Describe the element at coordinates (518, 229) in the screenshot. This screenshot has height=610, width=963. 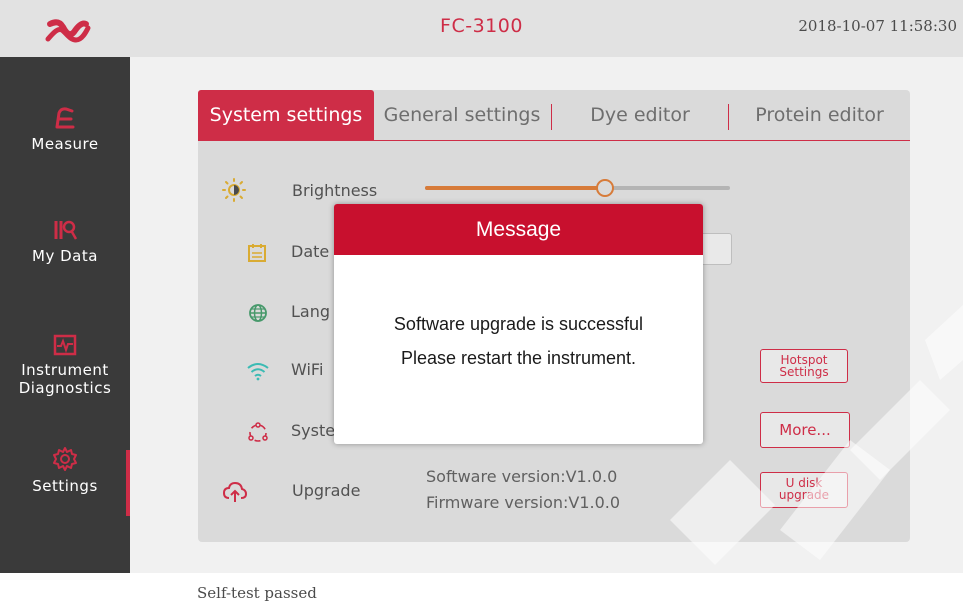
I see `dialog-title: Message` at that location.